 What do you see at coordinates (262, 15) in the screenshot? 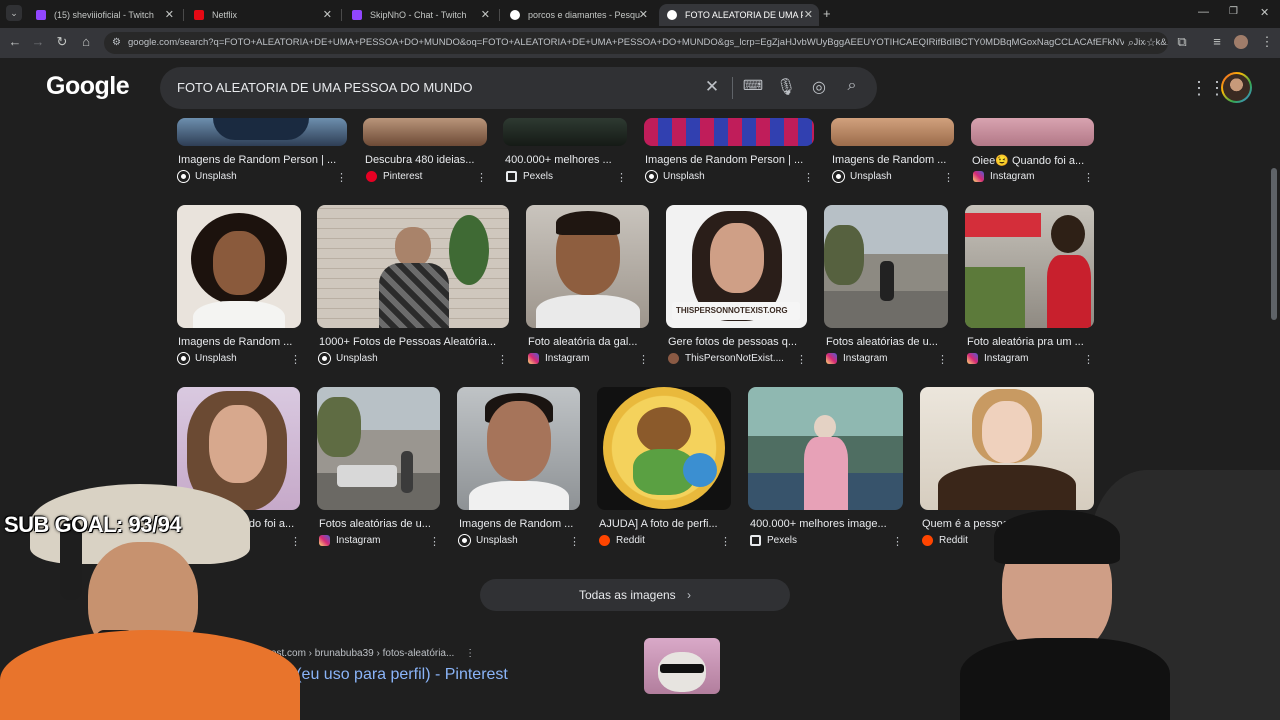
I see `tab-netflix: Netflix ✕` at bounding box center [262, 15].